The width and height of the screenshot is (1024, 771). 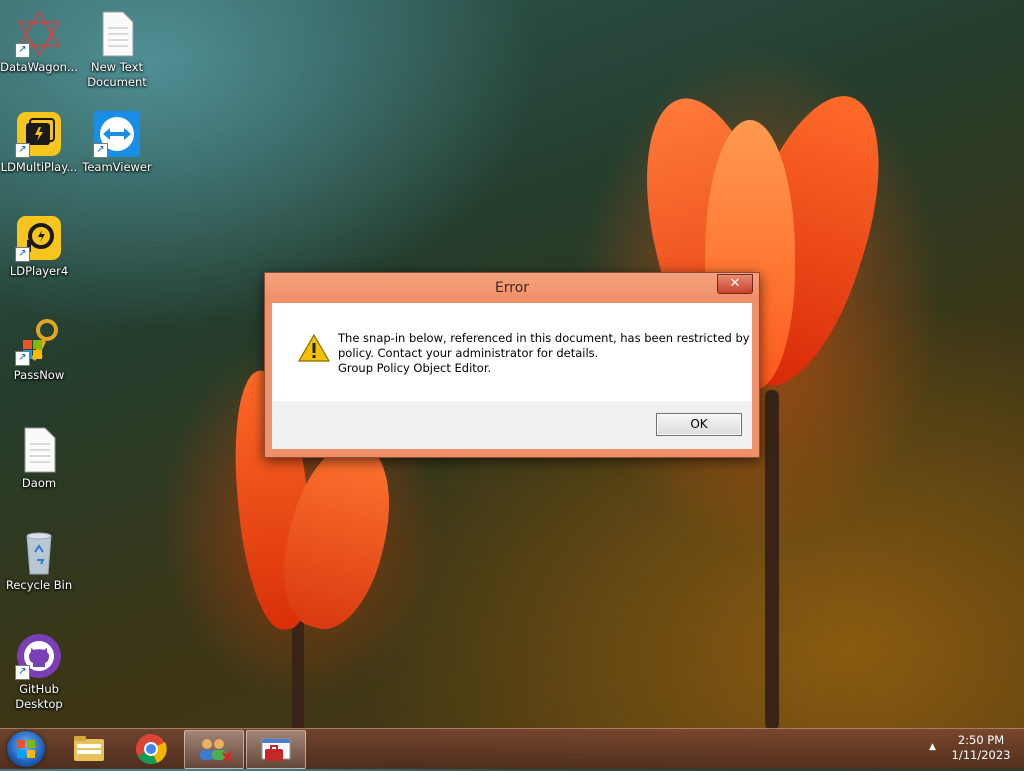 I want to click on key-icon: ↗, so click(x=39, y=342).